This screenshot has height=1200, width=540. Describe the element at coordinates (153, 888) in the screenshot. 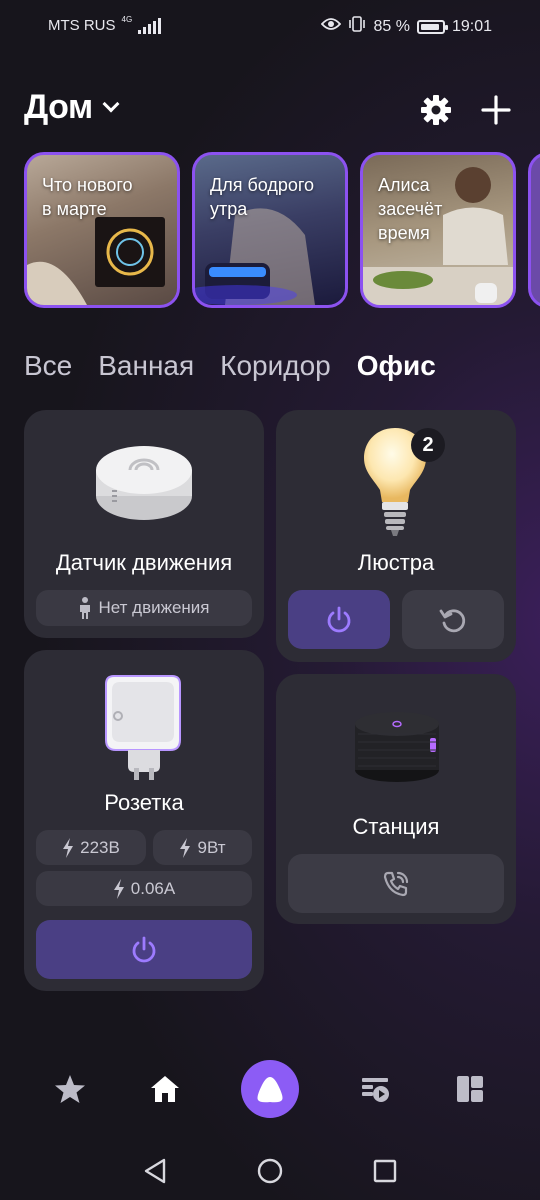

I see `current-value: 0.06А` at that location.